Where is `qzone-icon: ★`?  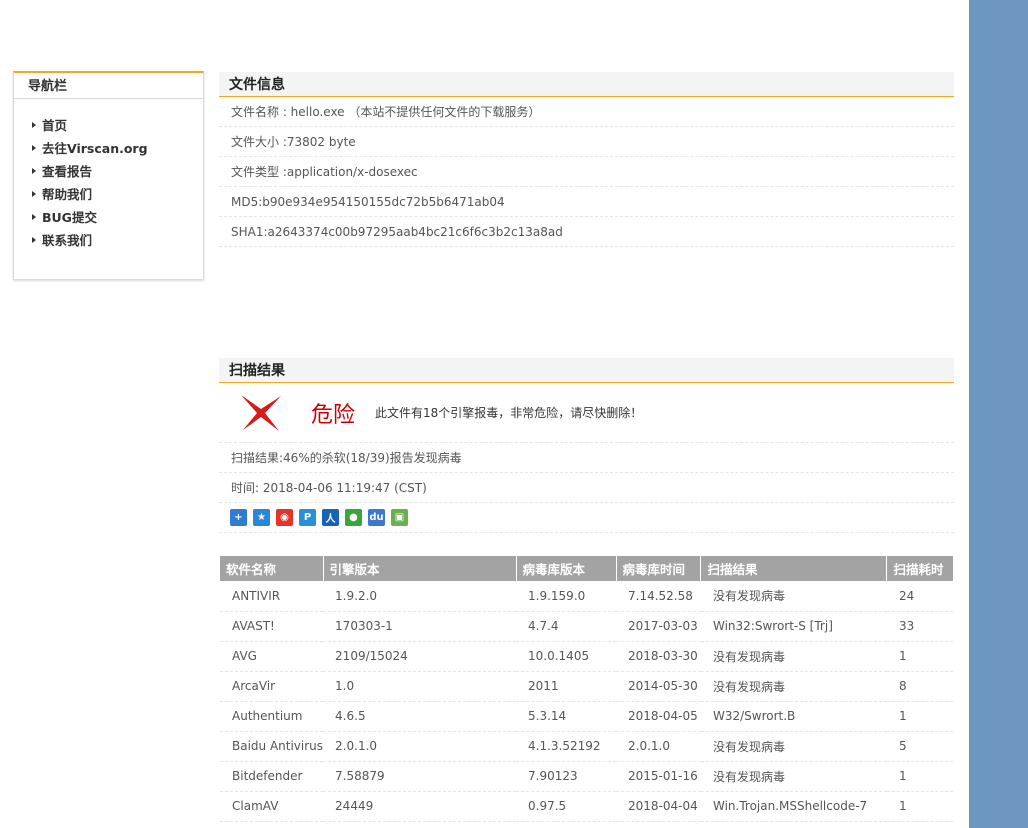 qzone-icon: ★ is located at coordinates (261, 517).